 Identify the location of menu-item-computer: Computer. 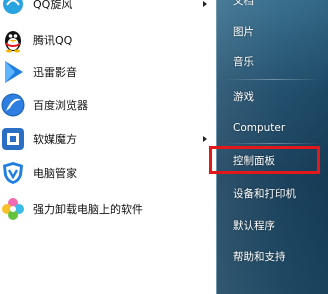
(272, 128).